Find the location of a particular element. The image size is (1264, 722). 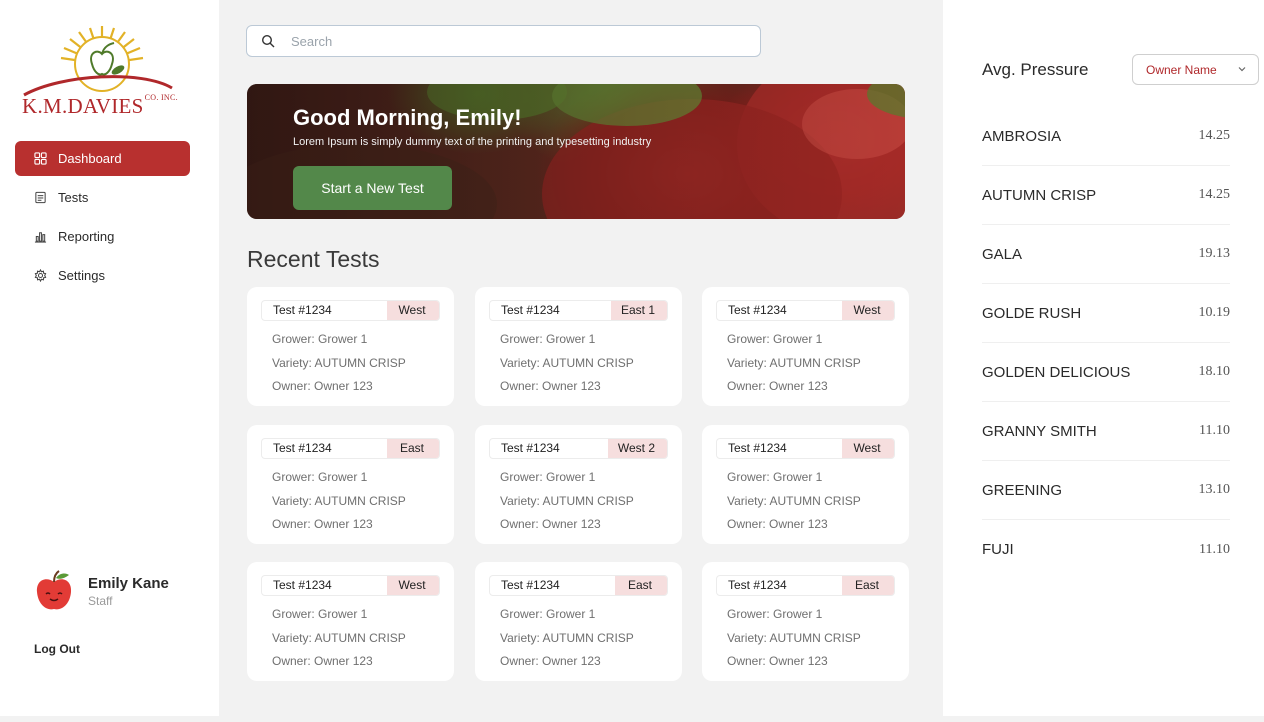

owner-name-dropdown: Owner Name is located at coordinates (1195, 69).